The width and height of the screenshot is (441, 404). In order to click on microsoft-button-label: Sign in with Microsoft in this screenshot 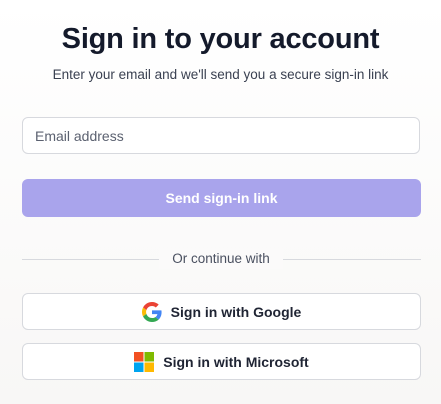, I will do `click(236, 361)`.